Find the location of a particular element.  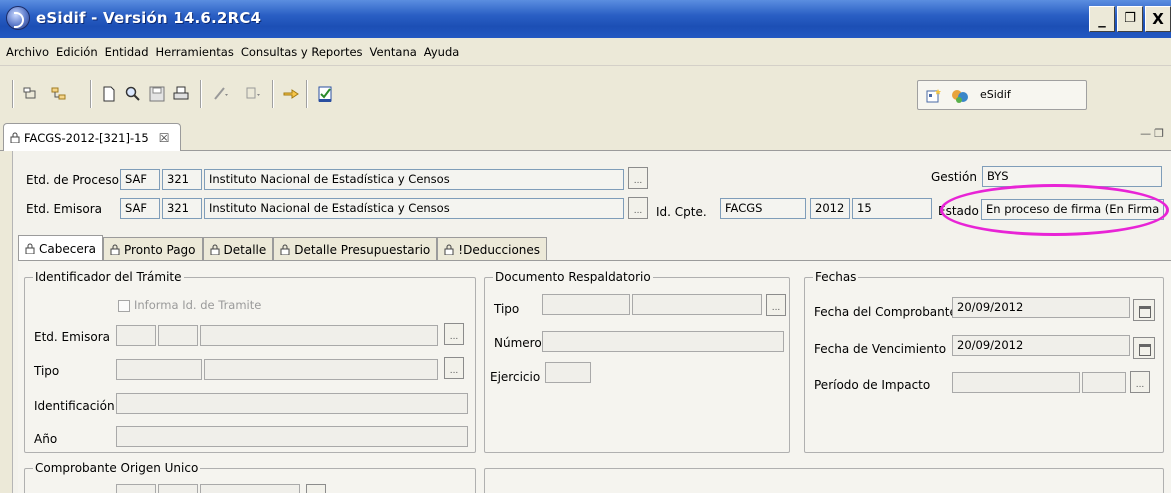

menu-edicion: Edición is located at coordinates (77, 52).